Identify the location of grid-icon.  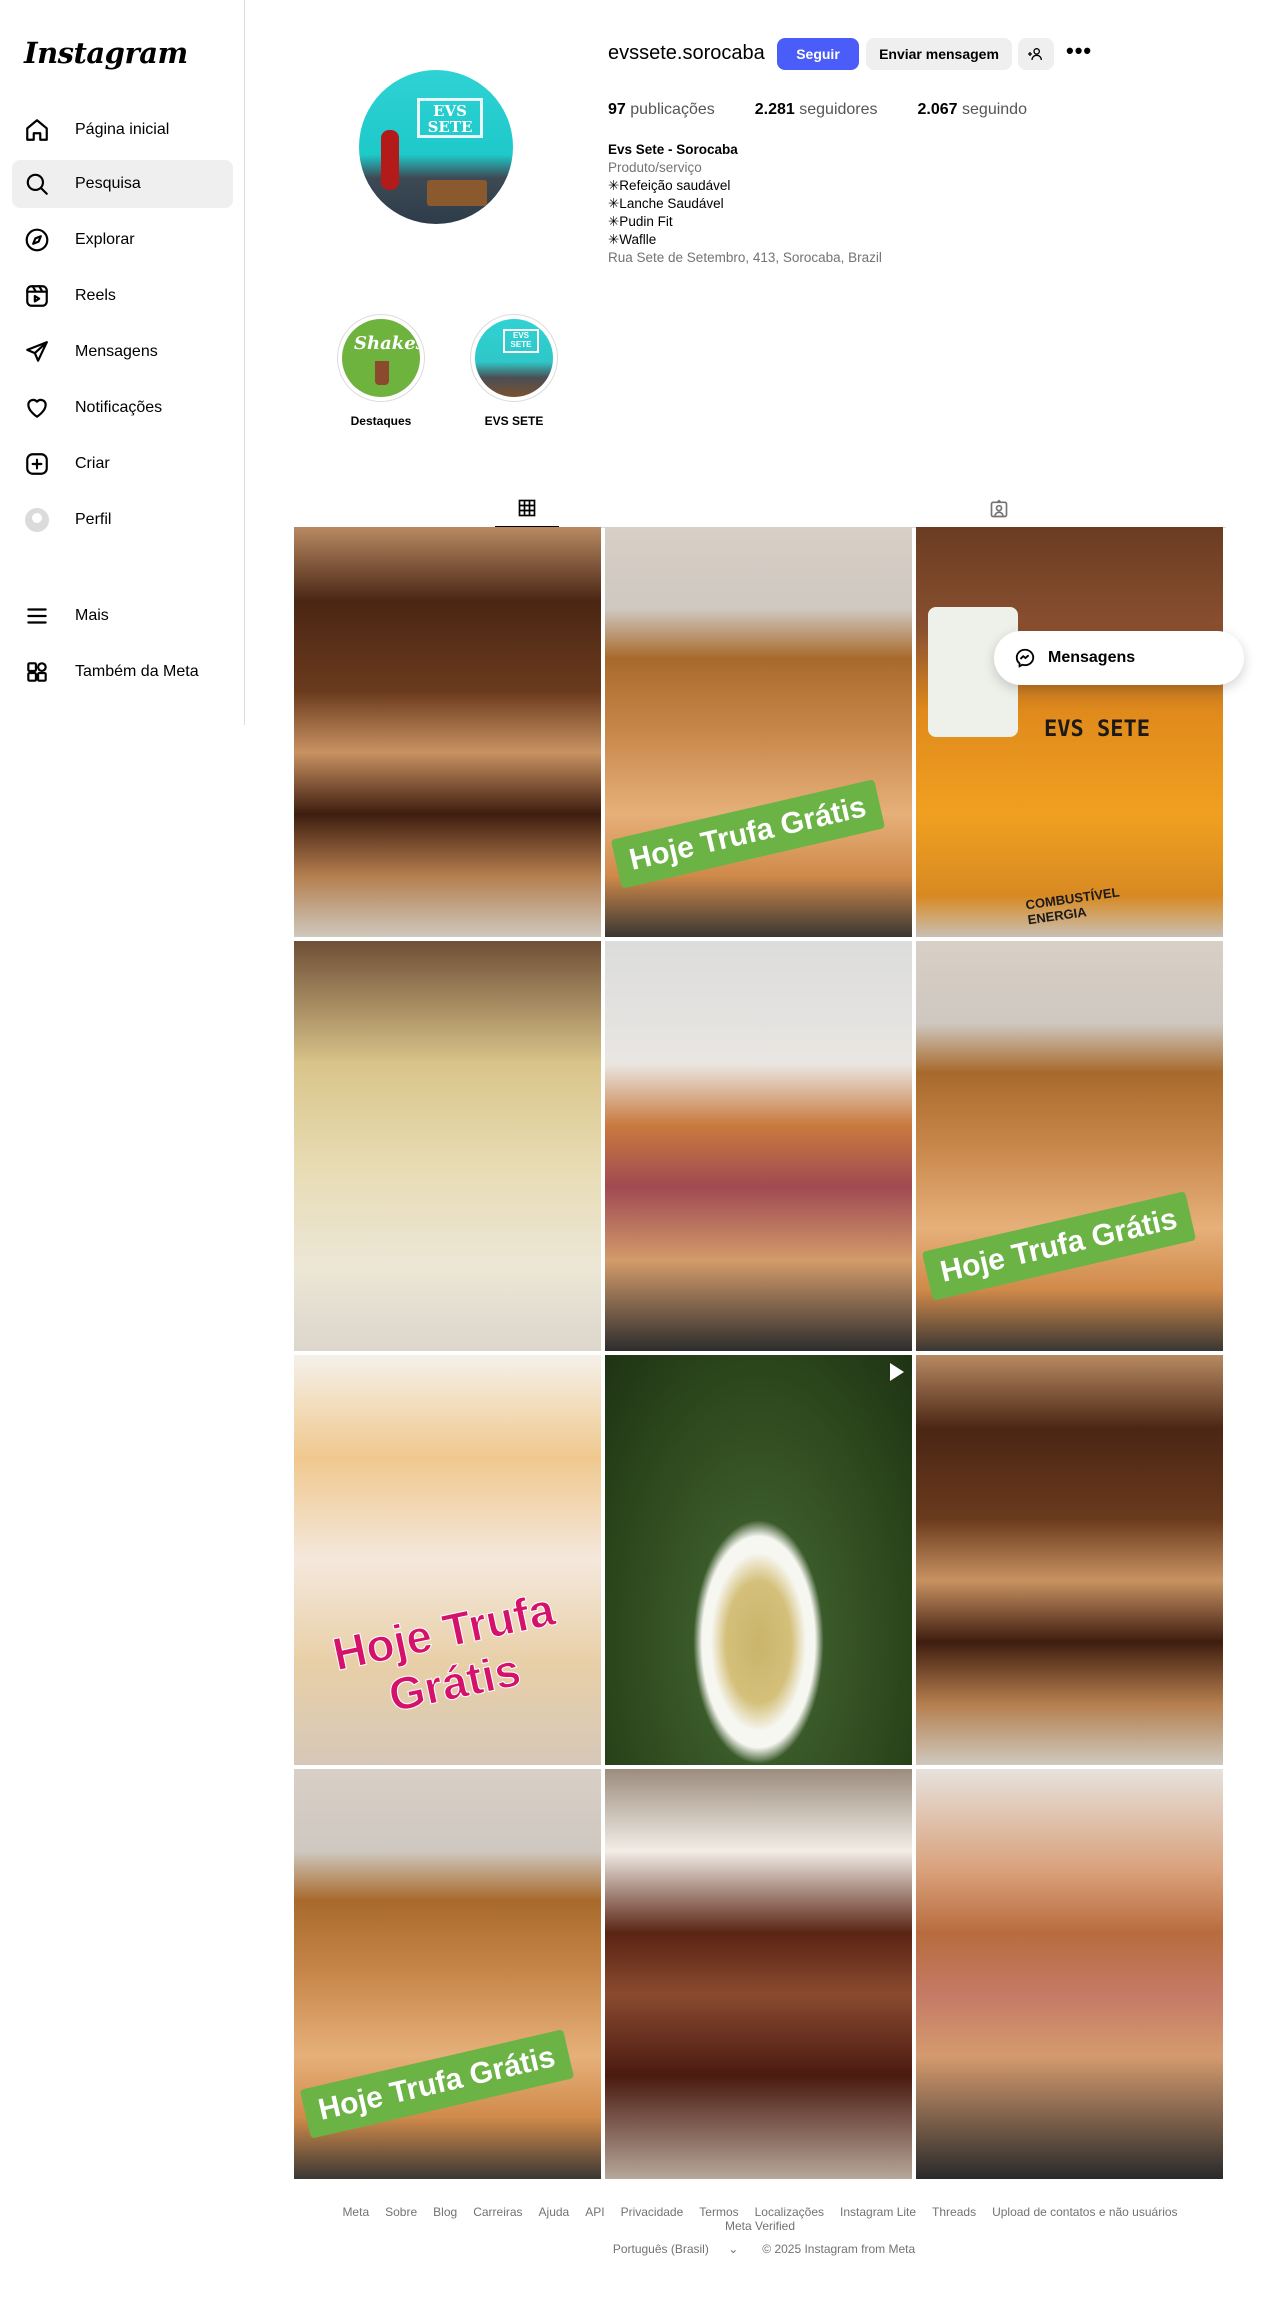
(527, 508).